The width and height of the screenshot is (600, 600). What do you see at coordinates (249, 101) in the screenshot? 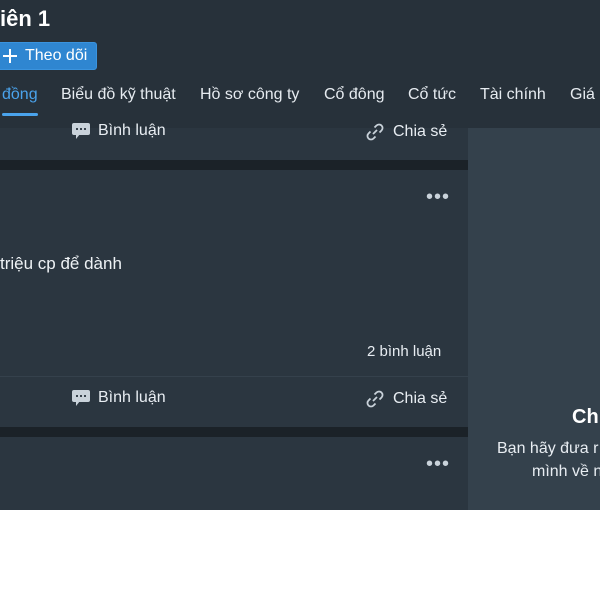
I see `tab-company-profile: Hồ sơ công ty` at bounding box center [249, 101].